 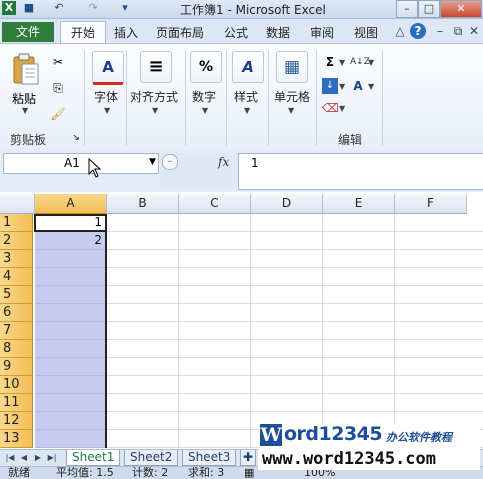 What do you see at coordinates (28, 32) in the screenshot?
I see `tab-file: 文件` at bounding box center [28, 32].